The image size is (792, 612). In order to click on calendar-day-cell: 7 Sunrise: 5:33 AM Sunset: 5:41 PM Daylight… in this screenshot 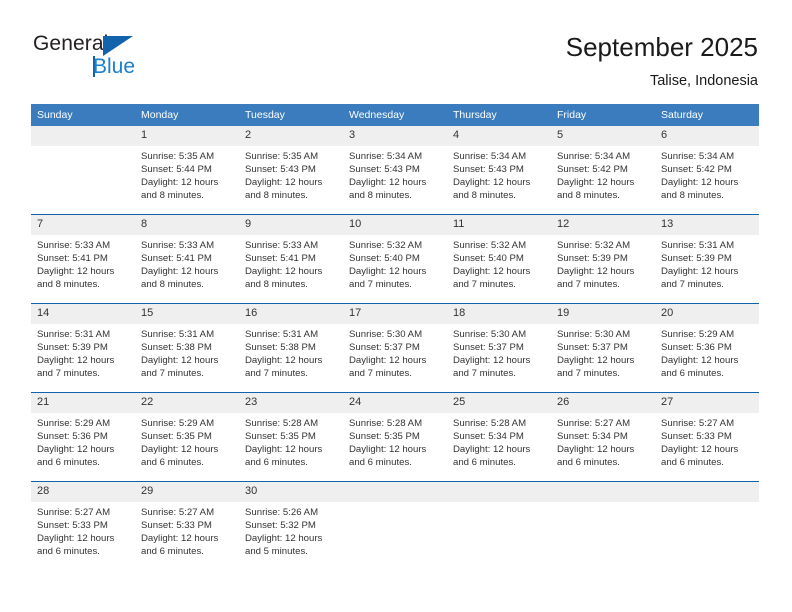, I will do `click(83, 255)`.